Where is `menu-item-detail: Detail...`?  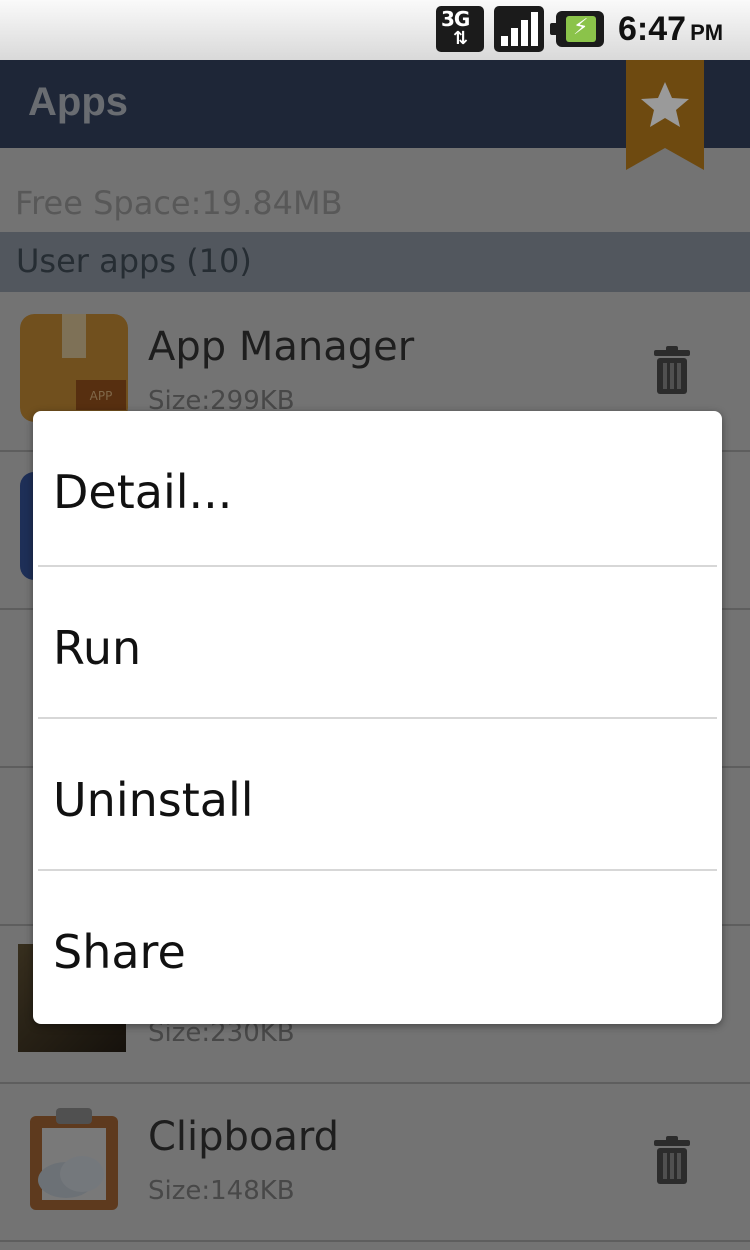
menu-item-detail: Detail... is located at coordinates (377, 487).